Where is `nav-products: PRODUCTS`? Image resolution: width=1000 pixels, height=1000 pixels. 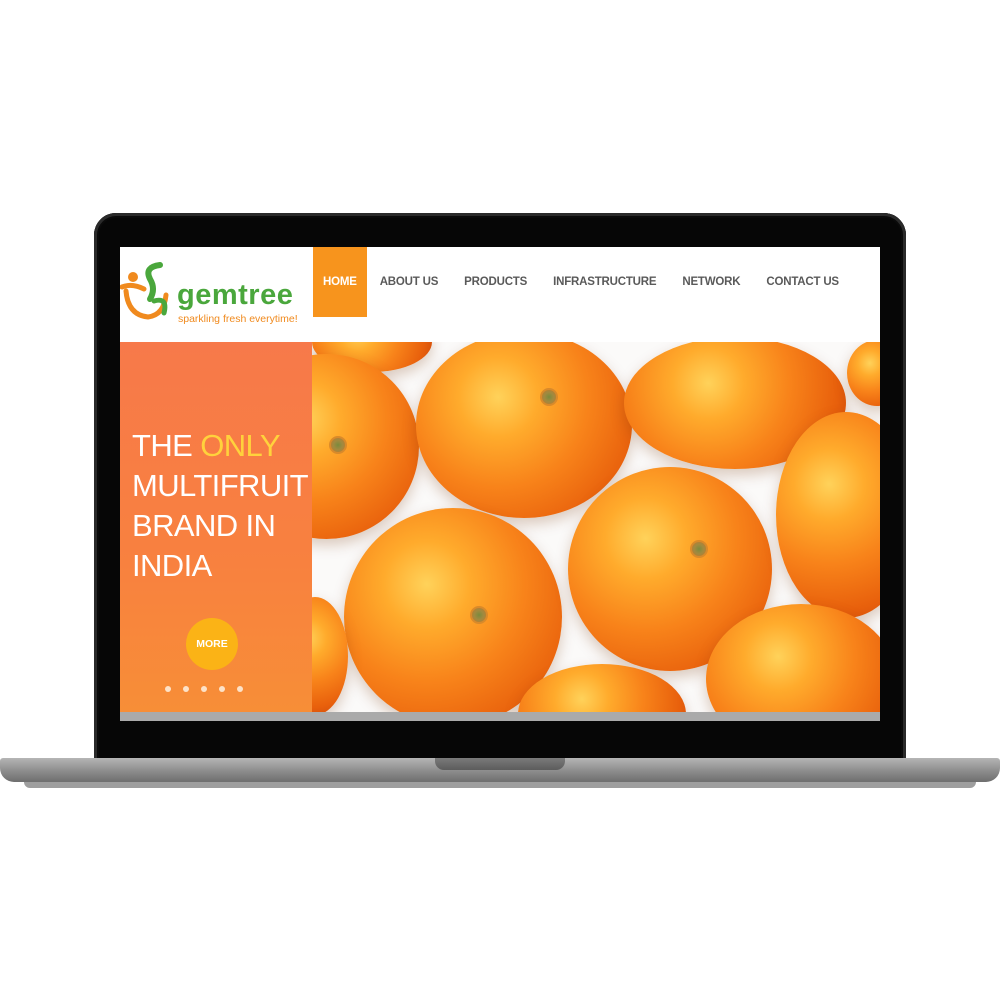
nav-products: PRODUCTS is located at coordinates (495, 282).